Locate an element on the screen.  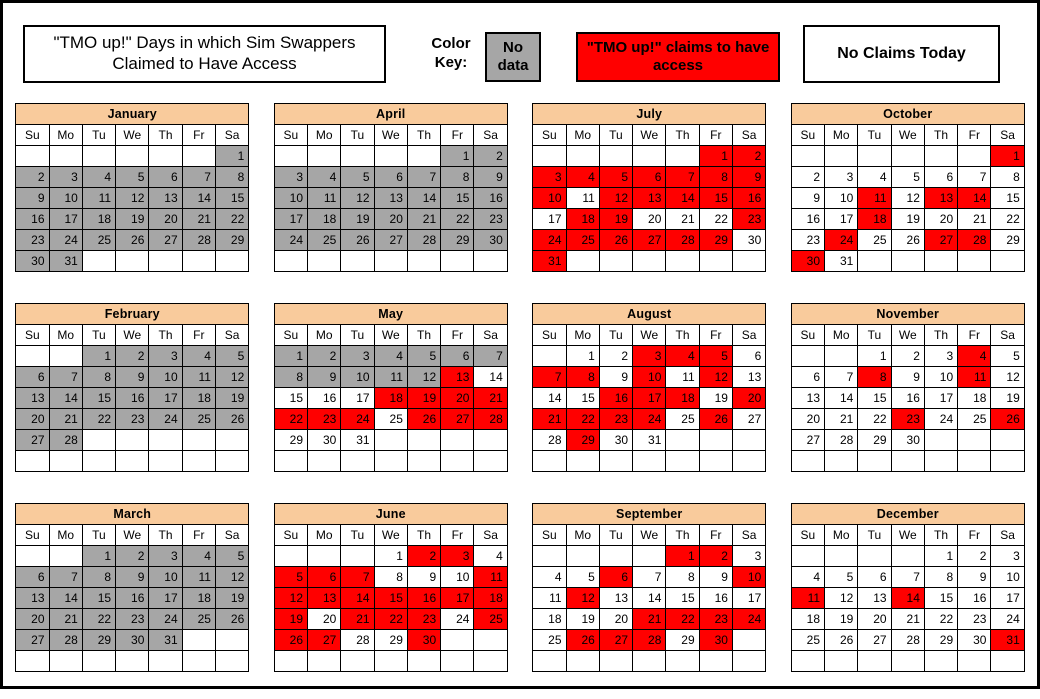
day-cell: 12 is located at coordinates (1007, 377).